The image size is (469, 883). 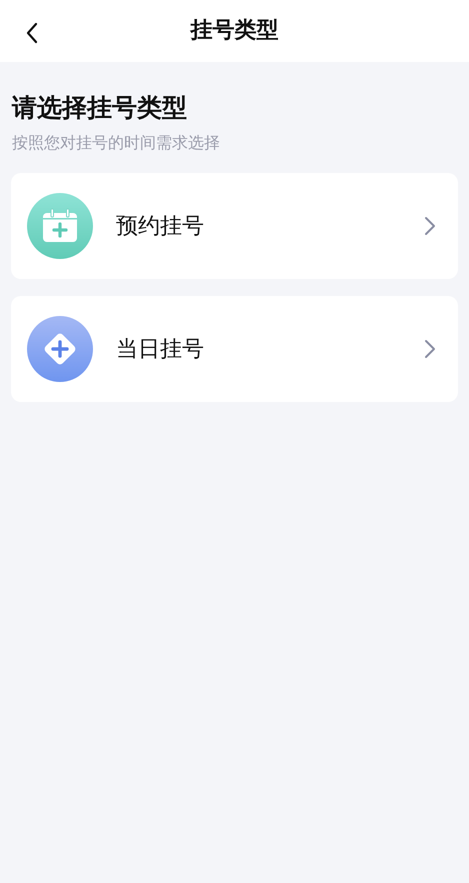 What do you see at coordinates (234, 31) in the screenshot?
I see `page-title: 挂号类型` at bounding box center [234, 31].